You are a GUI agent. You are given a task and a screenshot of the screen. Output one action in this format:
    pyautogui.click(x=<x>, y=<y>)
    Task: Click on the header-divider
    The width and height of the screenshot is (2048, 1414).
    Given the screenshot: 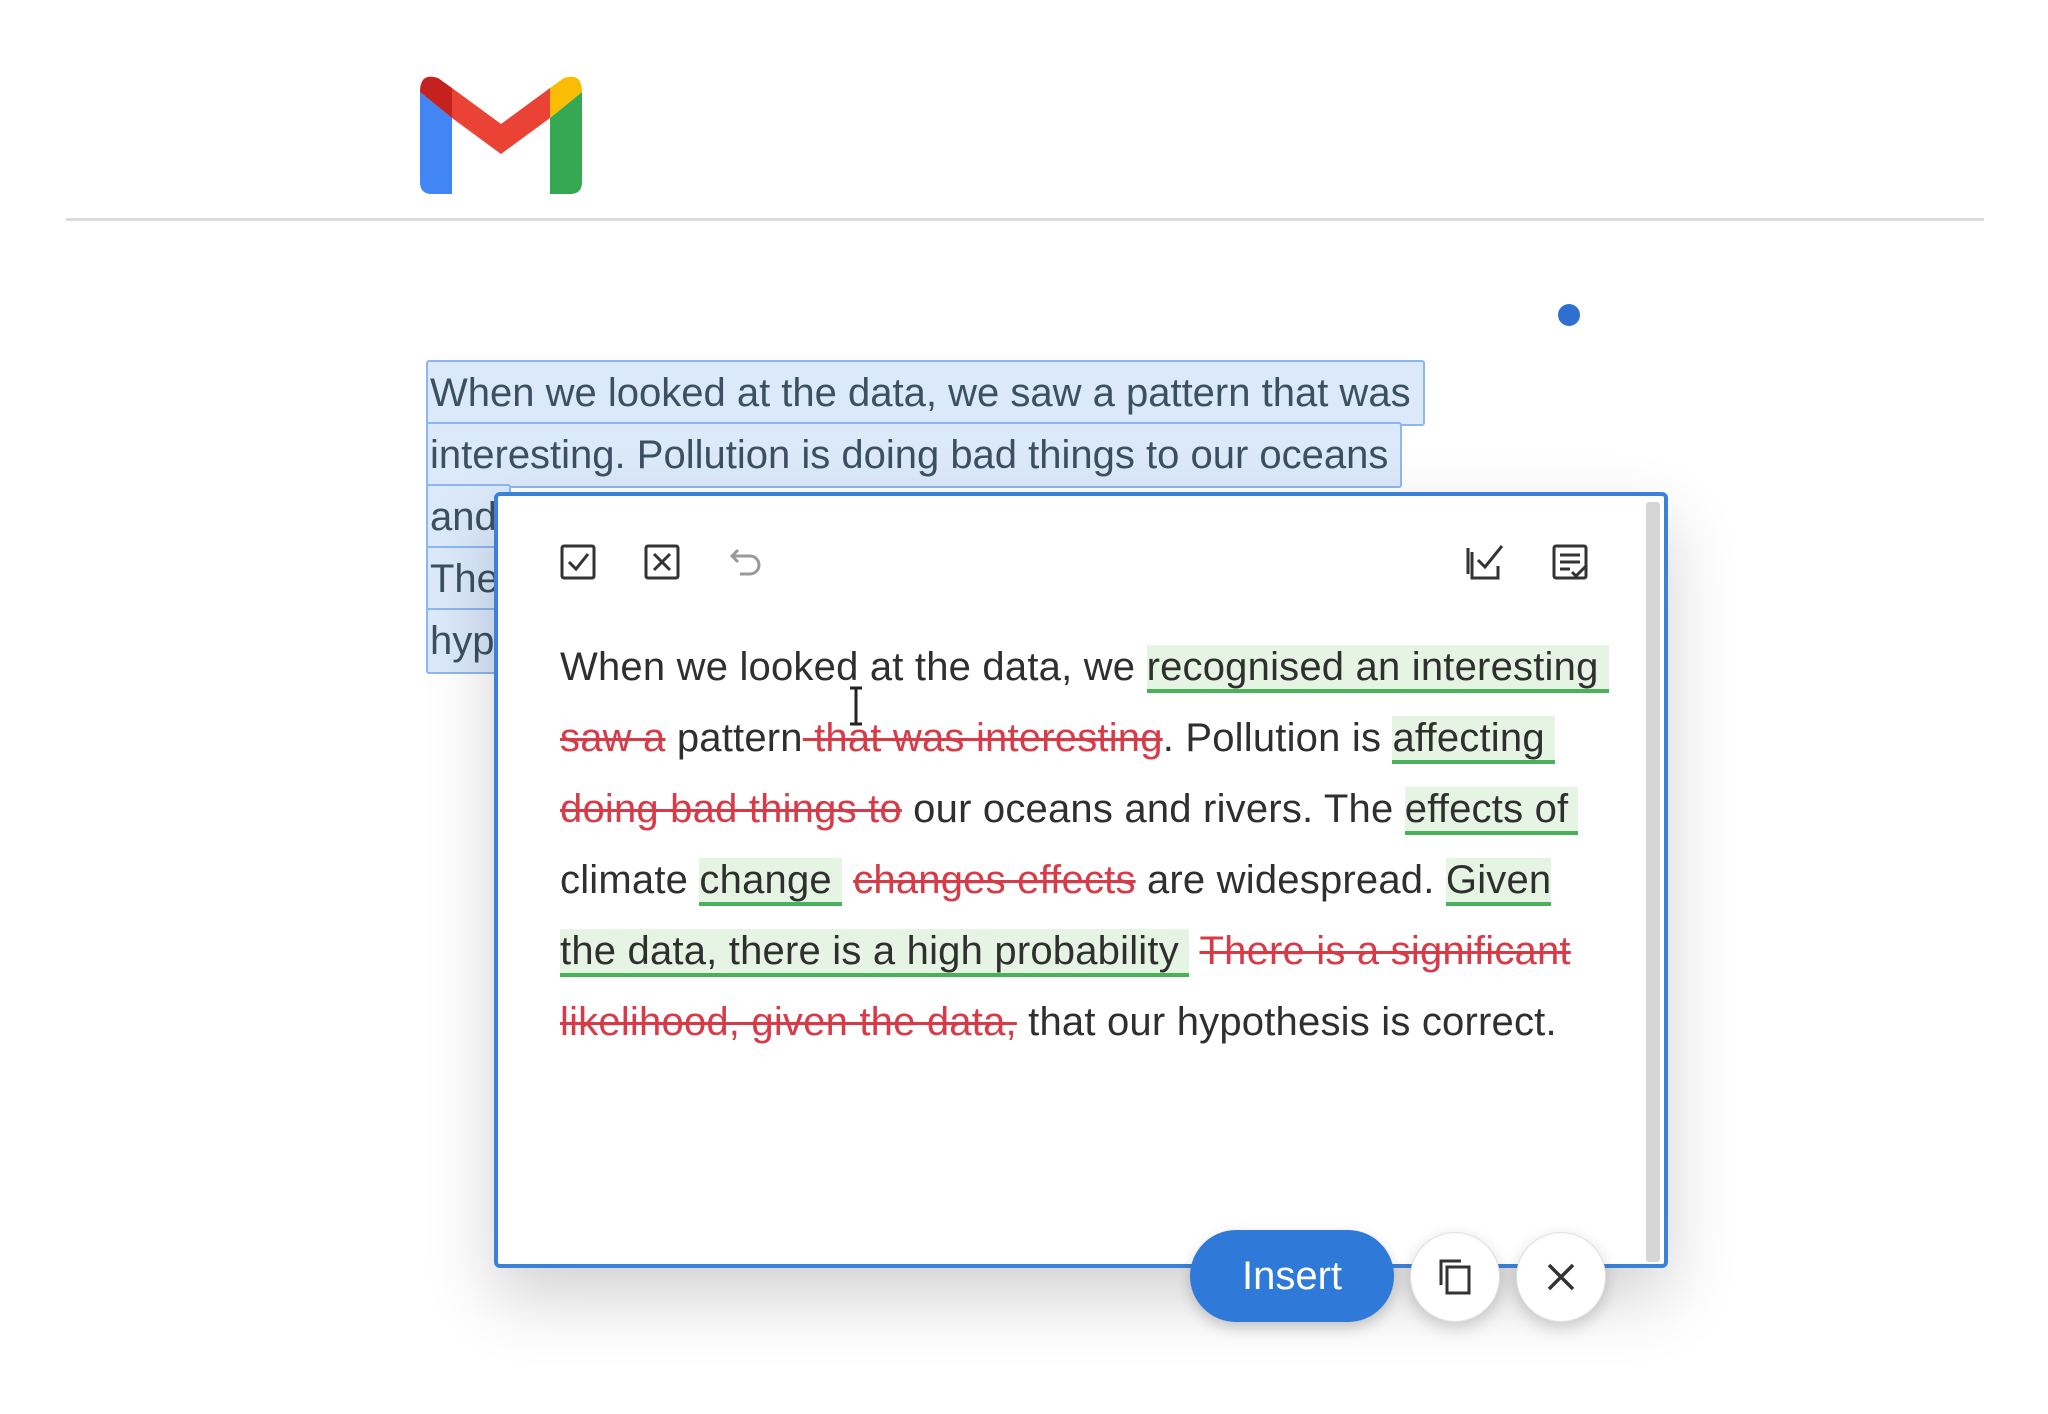 What is the action you would take?
    pyautogui.click(x=1025, y=219)
    